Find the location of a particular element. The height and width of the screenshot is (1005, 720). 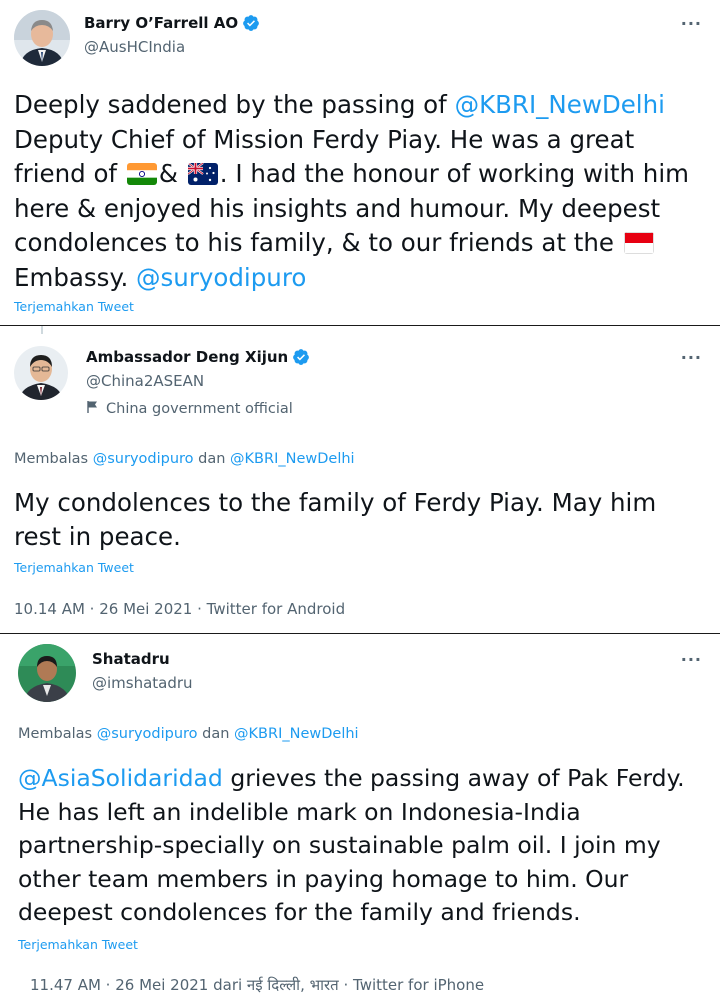

author-handle: @AusHCIndia is located at coordinates (134, 47).